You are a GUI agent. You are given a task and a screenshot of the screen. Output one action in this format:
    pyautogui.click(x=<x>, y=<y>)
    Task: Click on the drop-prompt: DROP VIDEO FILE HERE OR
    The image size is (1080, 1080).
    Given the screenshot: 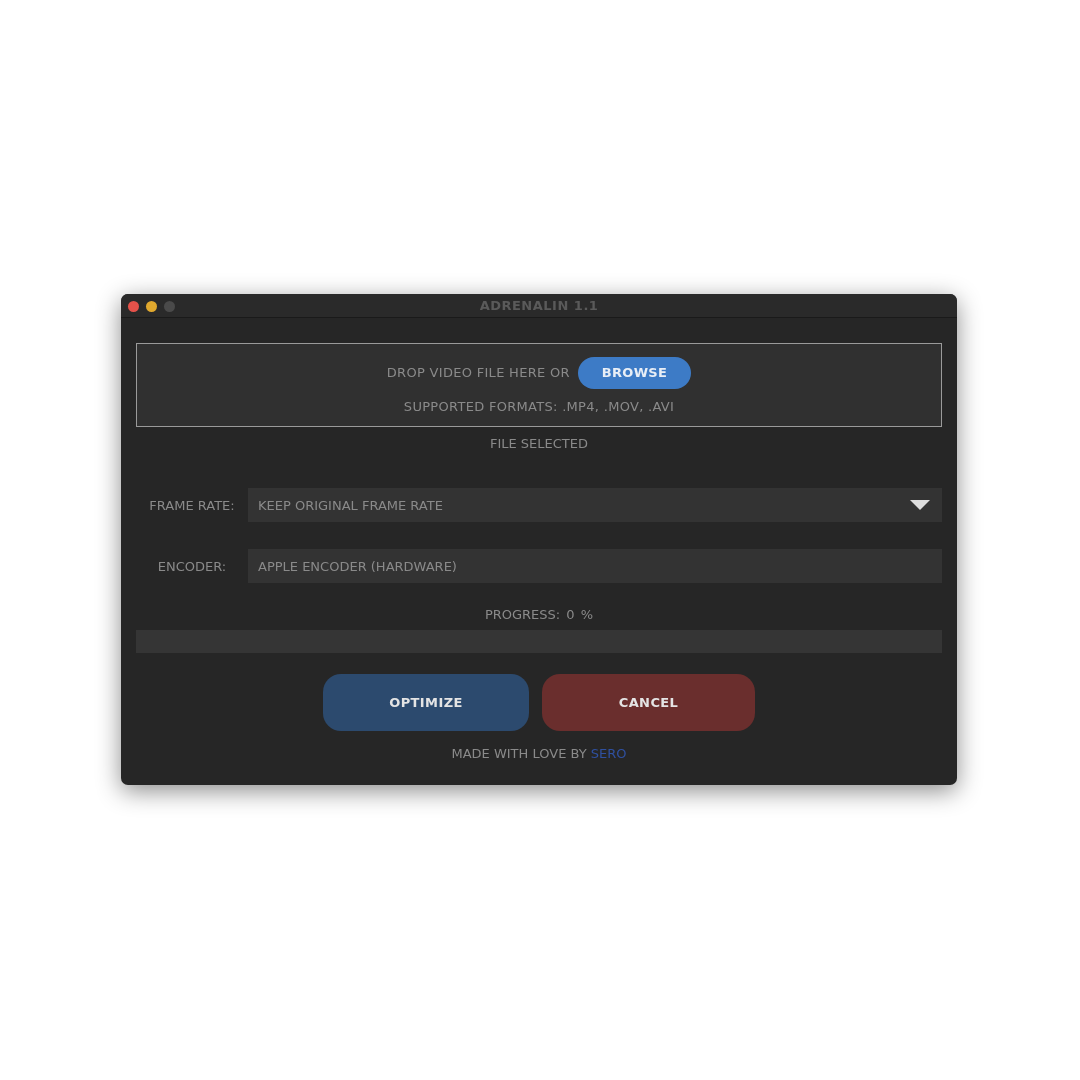 What is the action you would take?
    pyautogui.click(x=478, y=372)
    